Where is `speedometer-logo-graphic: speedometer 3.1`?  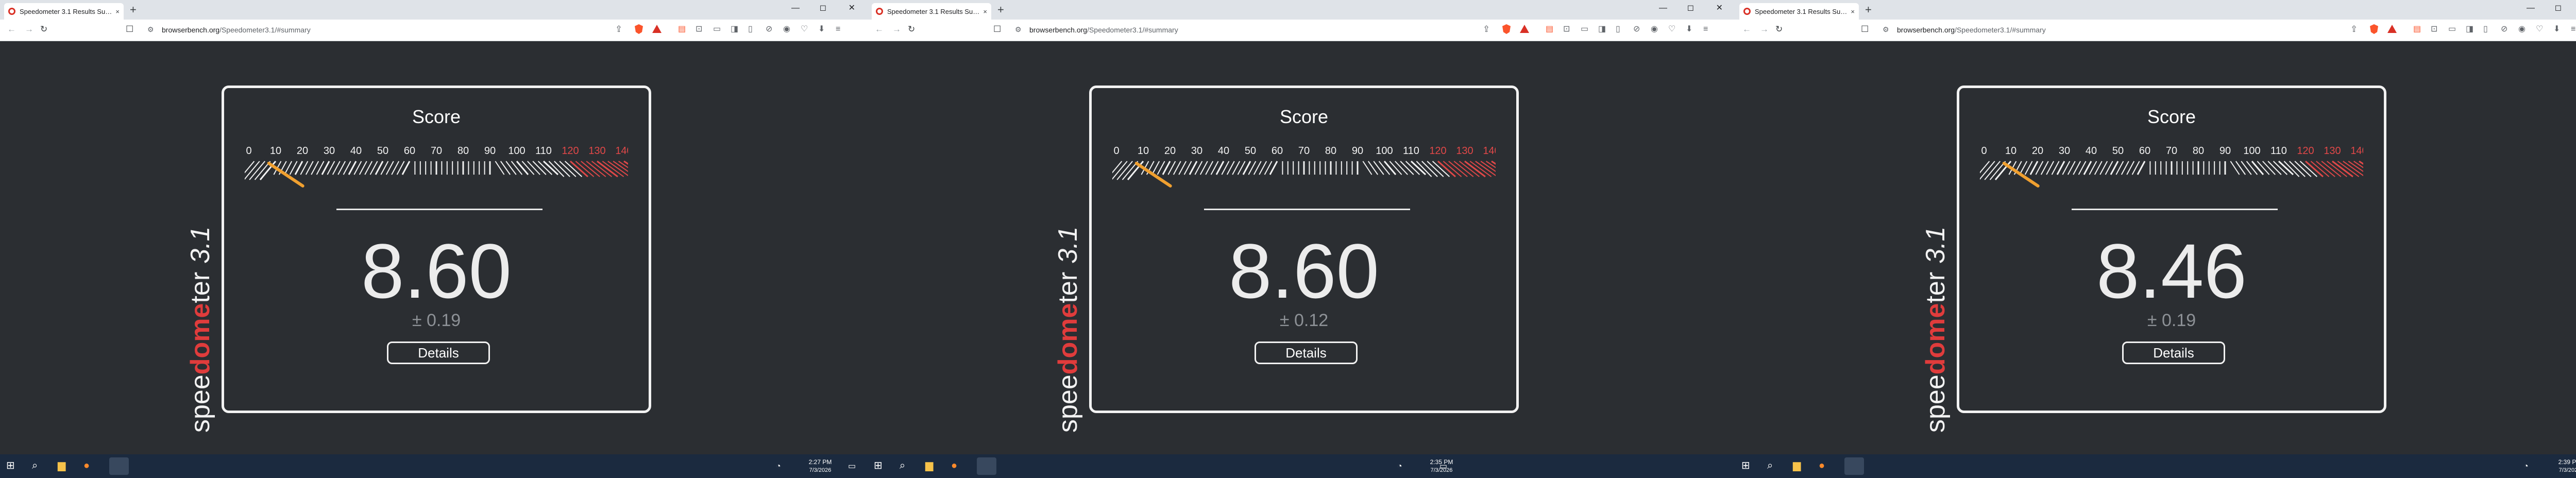
speedometer-logo-graphic: speedometer 3.1 is located at coordinates (1068, 330).